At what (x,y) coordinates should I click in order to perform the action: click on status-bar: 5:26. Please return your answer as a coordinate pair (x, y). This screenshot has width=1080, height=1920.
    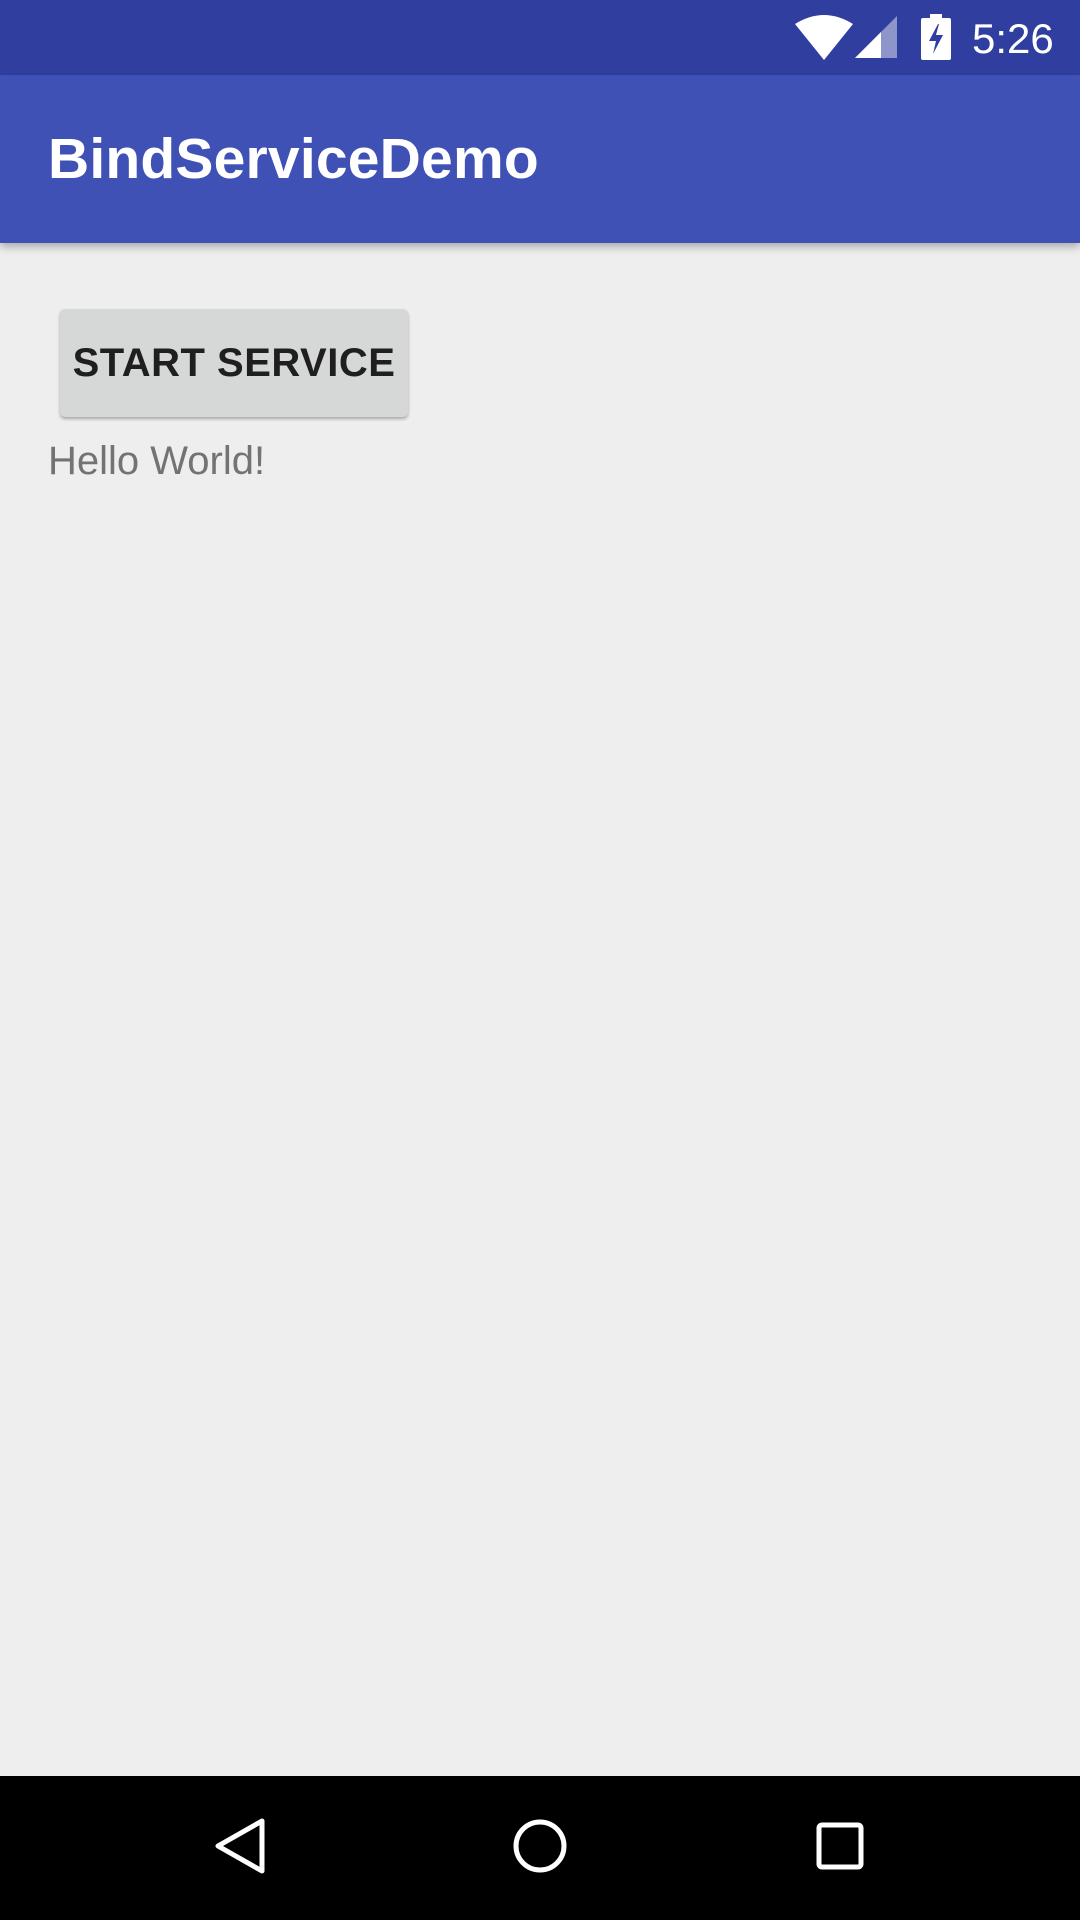
    Looking at the image, I should click on (540, 37).